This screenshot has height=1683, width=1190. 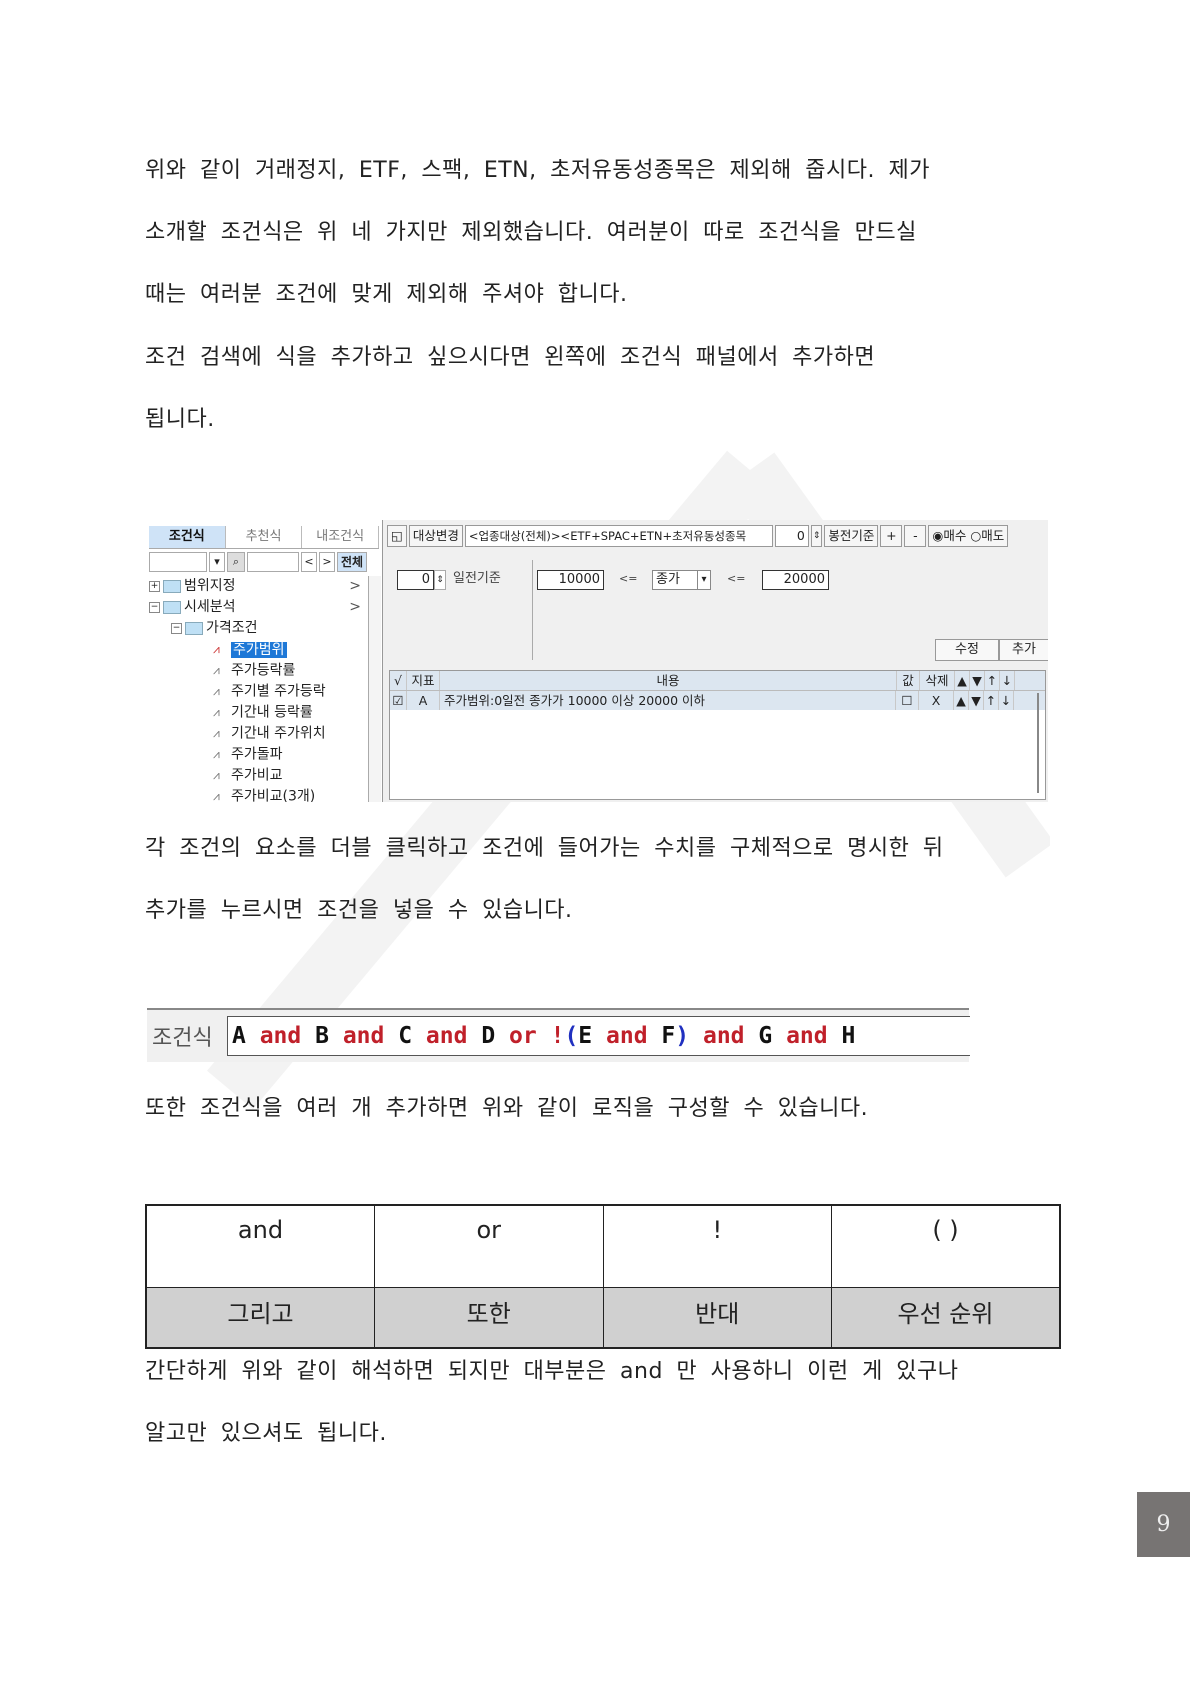 What do you see at coordinates (255, 775) in the screenshot?
I see `tree-item: ⩘ 주가비교` at bounding box center [255, 775].